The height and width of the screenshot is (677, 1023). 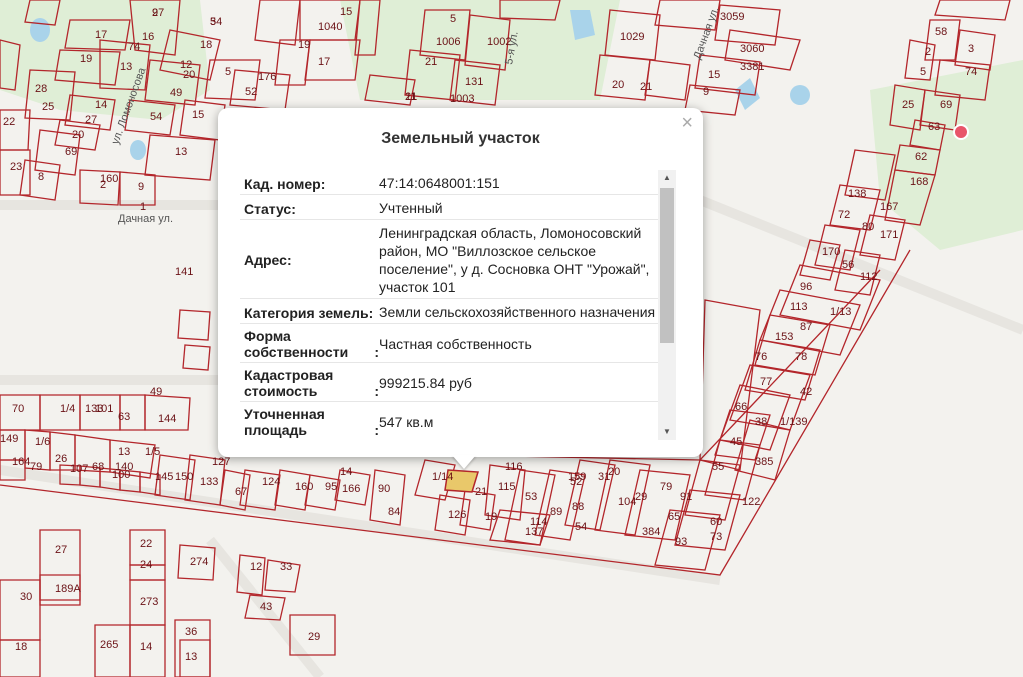 I want to click on parcel-number-label: 385, so click(x=764, y=462).